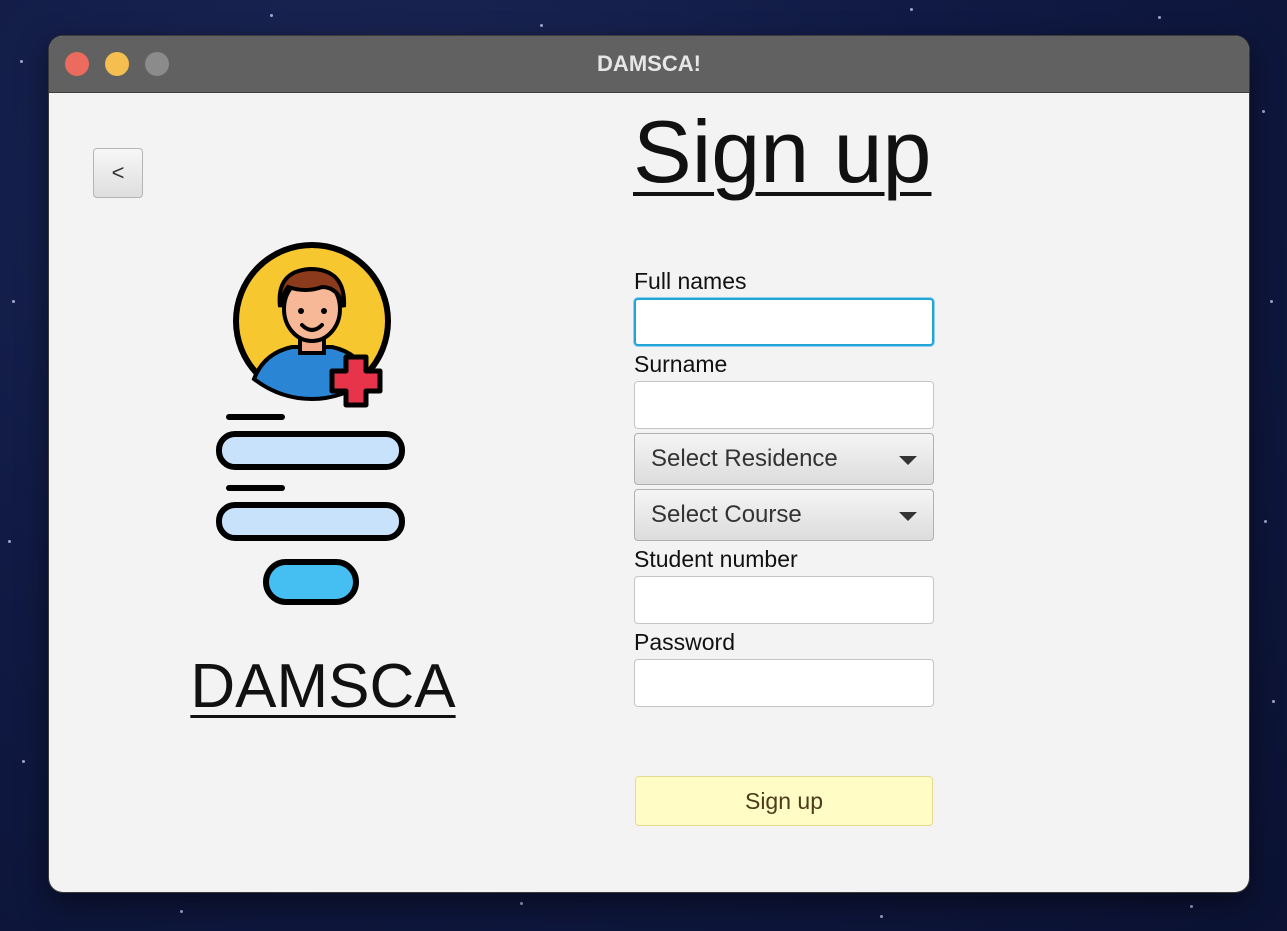 Image resolution: width=1287 pixels, height=931 pixels. Describe the element at coordinates (310, 509) in the screenshot. I see `form-illustration-icon` at that location.